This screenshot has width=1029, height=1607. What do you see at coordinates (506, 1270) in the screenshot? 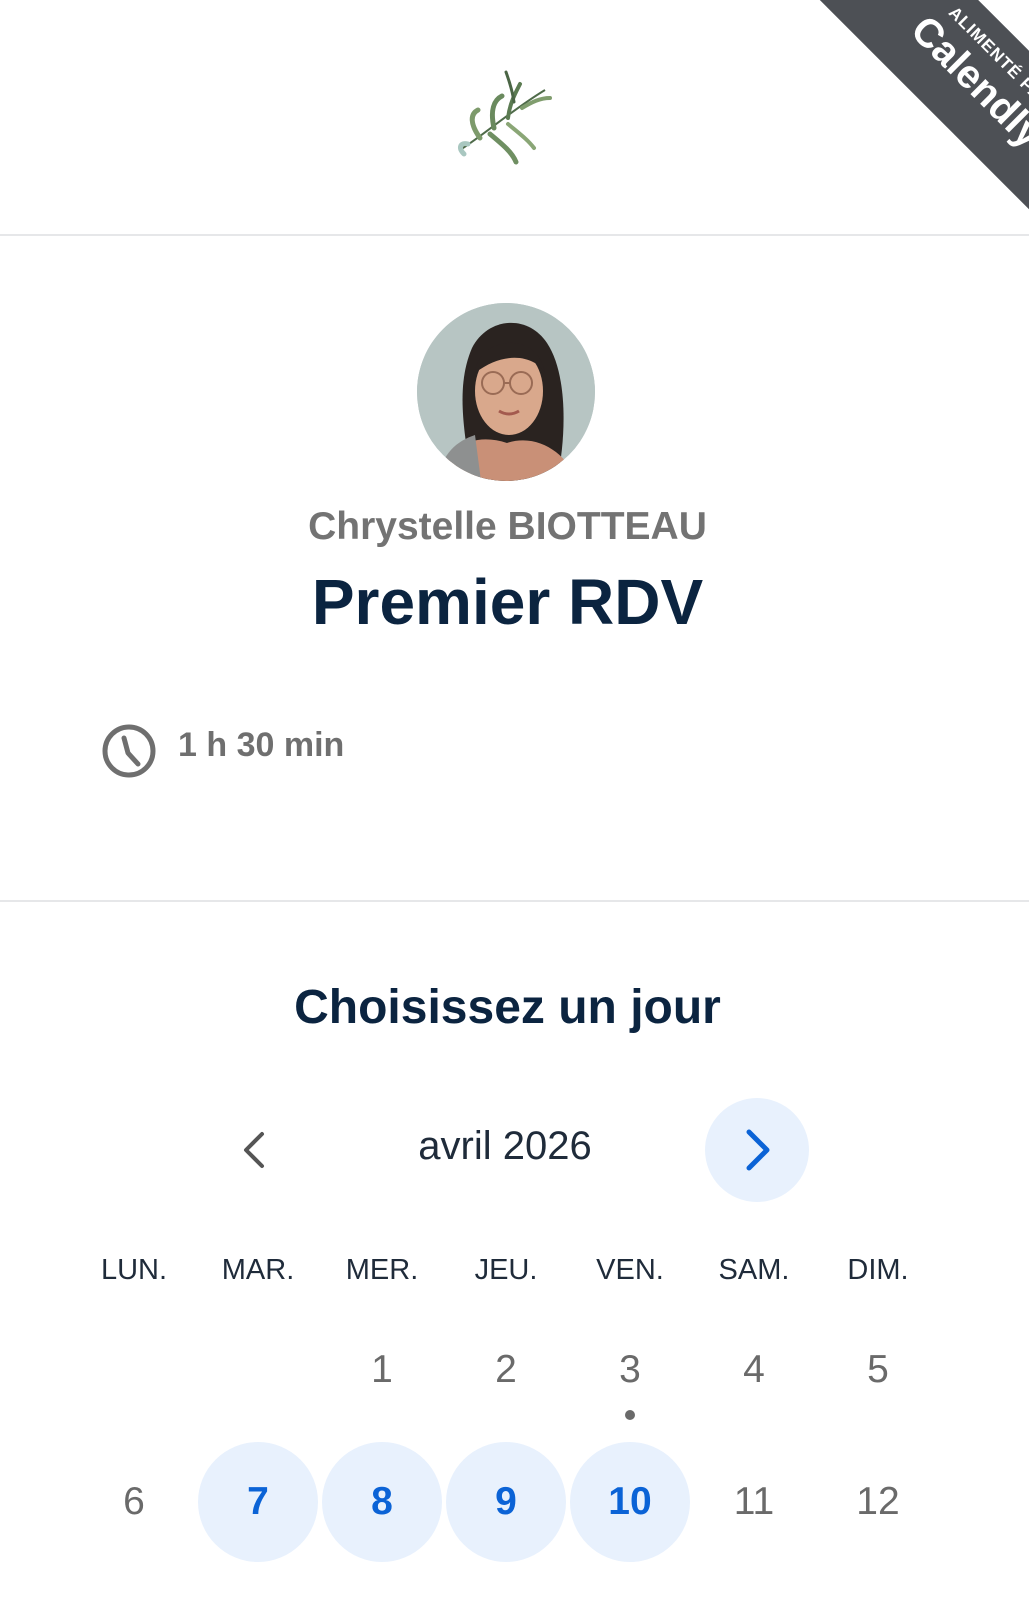
I see `weekday-label: JEU.` at bounding box center [506, 1270].